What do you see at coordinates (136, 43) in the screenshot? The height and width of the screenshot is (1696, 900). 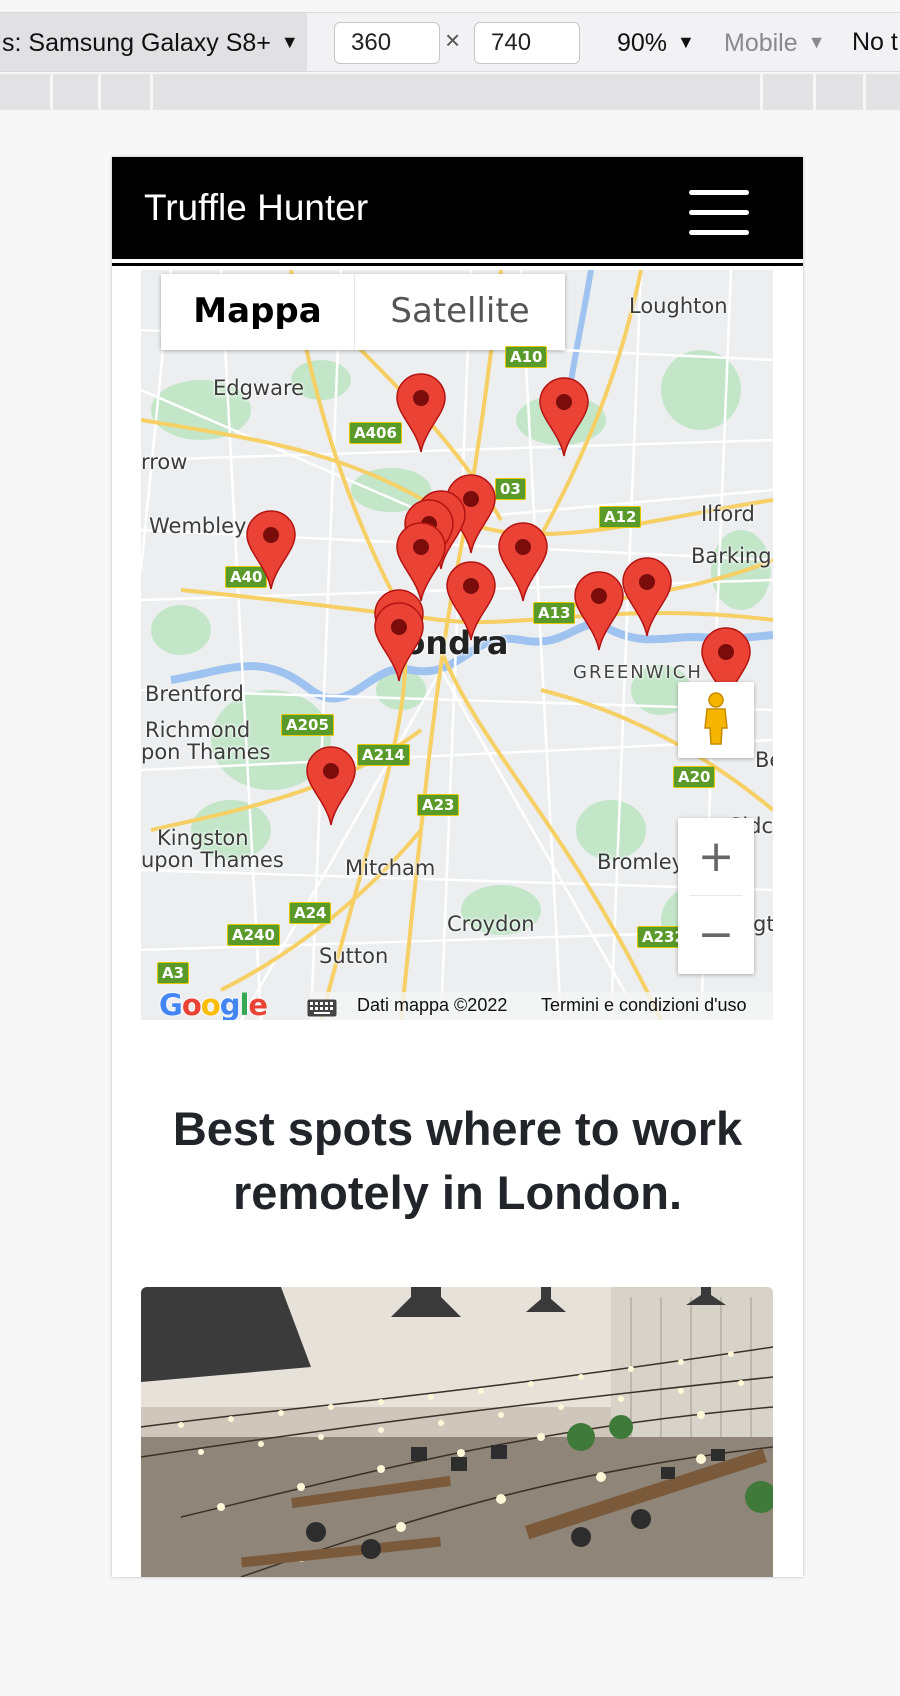 I see `device-name: s: Samsung Galaxy S8+` at bounding box center [136, 43].